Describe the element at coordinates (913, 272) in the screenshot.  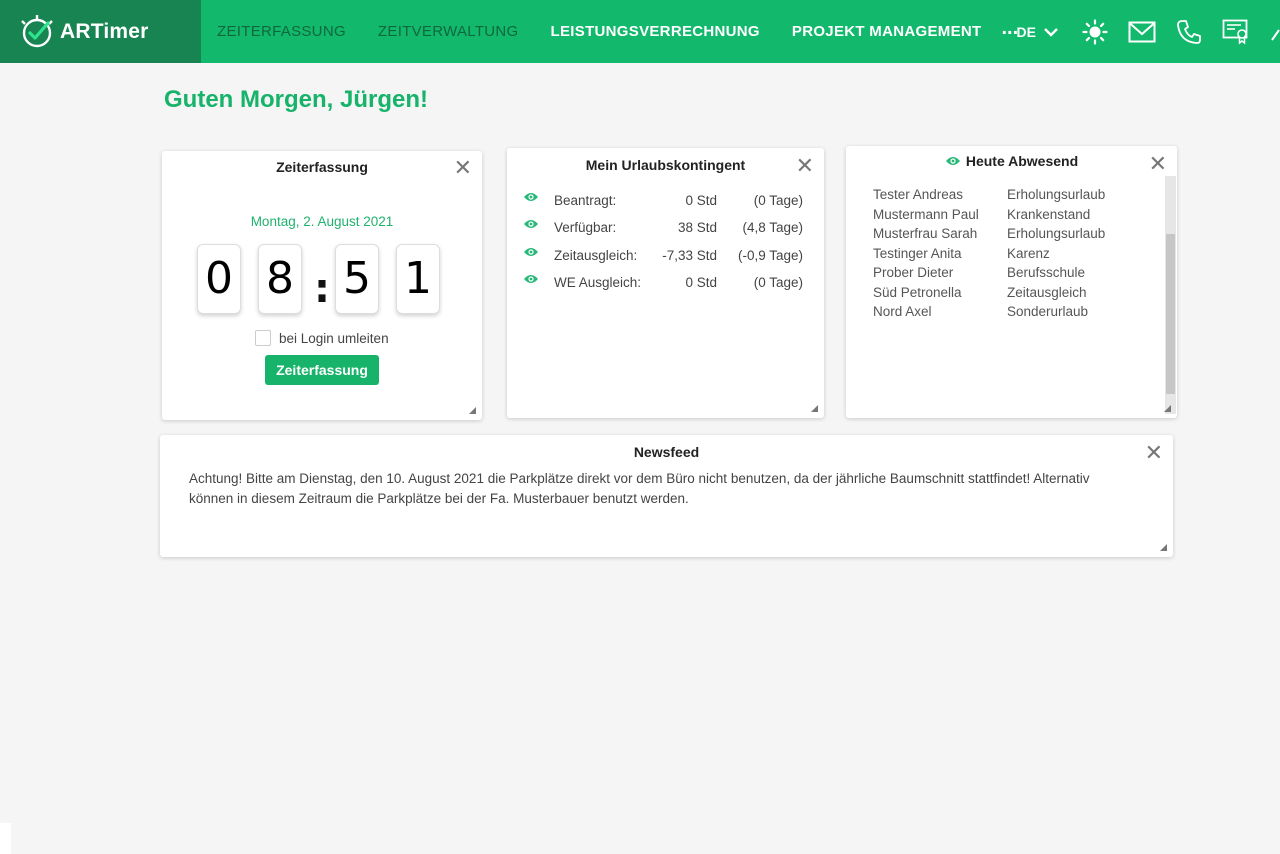
I see `employee-name: Prober Dieter` at that location.